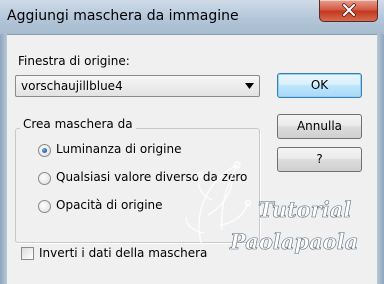 The image size is (384, 284). Describe the element at coordinates (44, 178) in the screenshot. I see `radio-any-nonzero` at that location.